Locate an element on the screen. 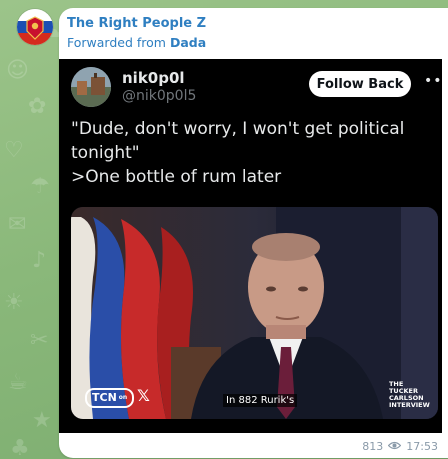 The image size is (448, 459). network-logo: TCN on is located at coordinates (110, 398).